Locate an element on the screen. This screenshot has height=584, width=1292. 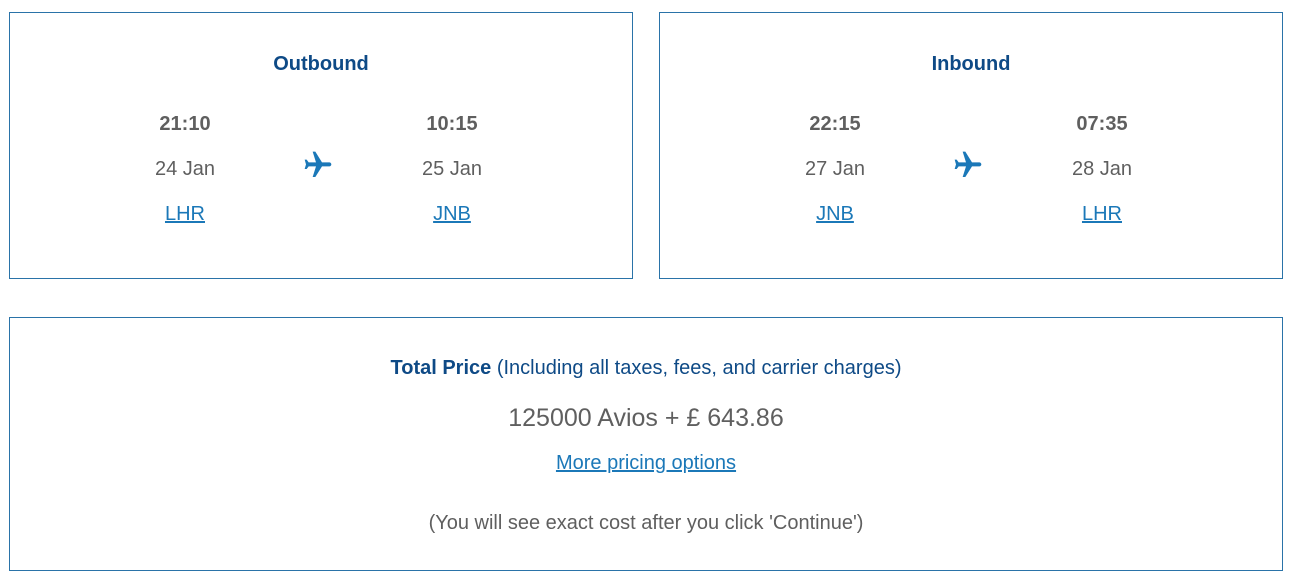
outbound-title: Outbound is located at coordinates (321, 64).